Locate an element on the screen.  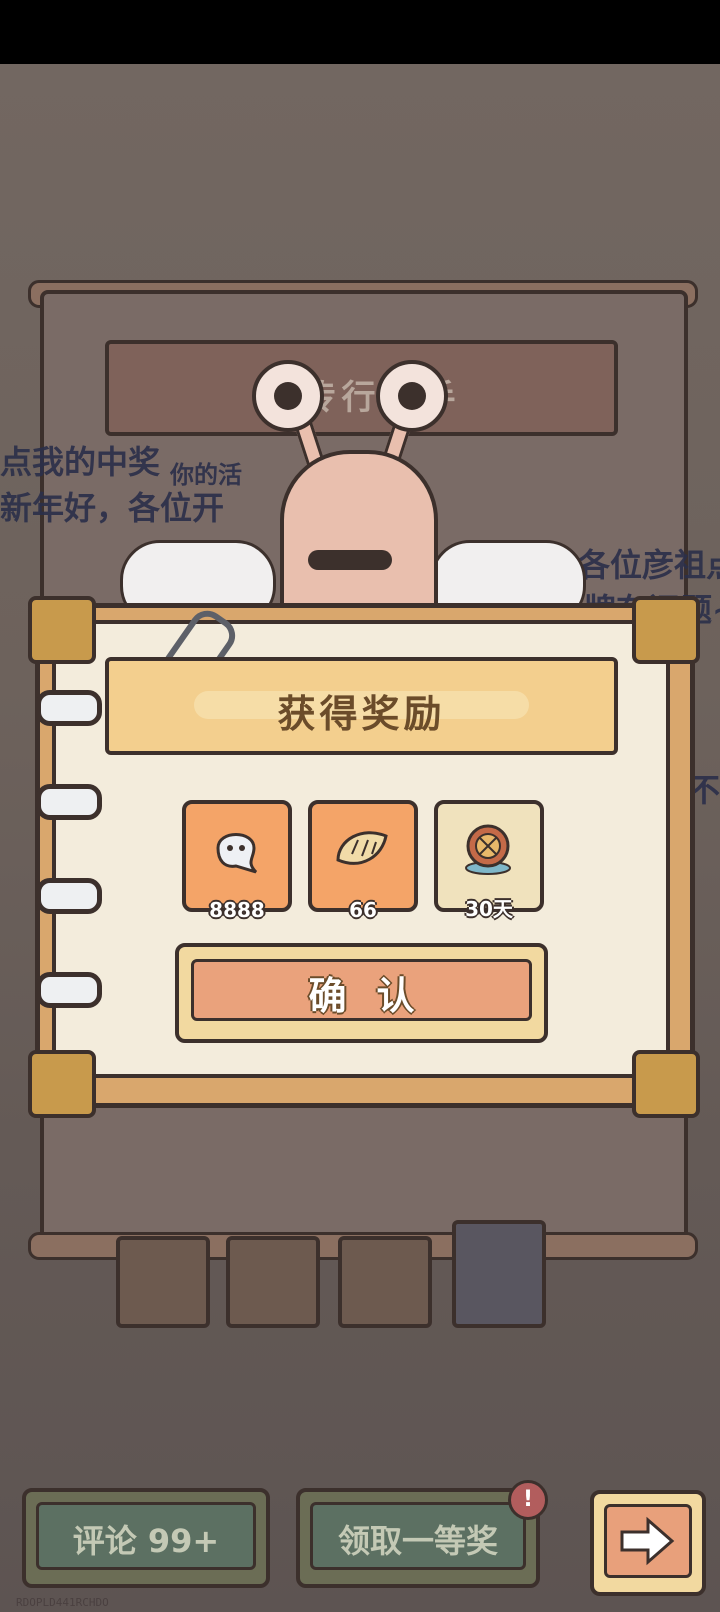
snail-eye-left is located at coordinates (288, 396).